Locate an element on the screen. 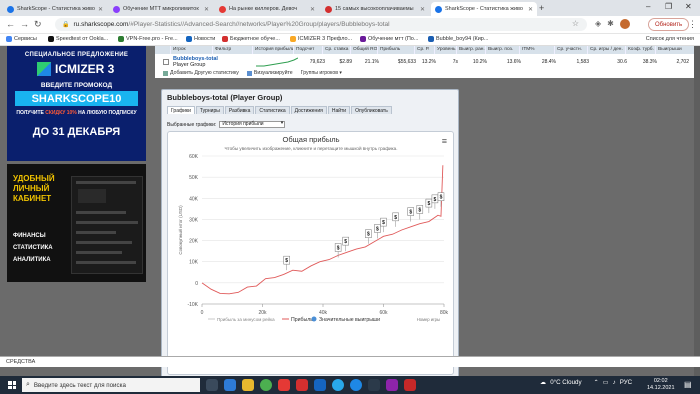 The width and height of the screenshot is (700, 394). network-icon: ▭ is located at coordinates (606, 382).